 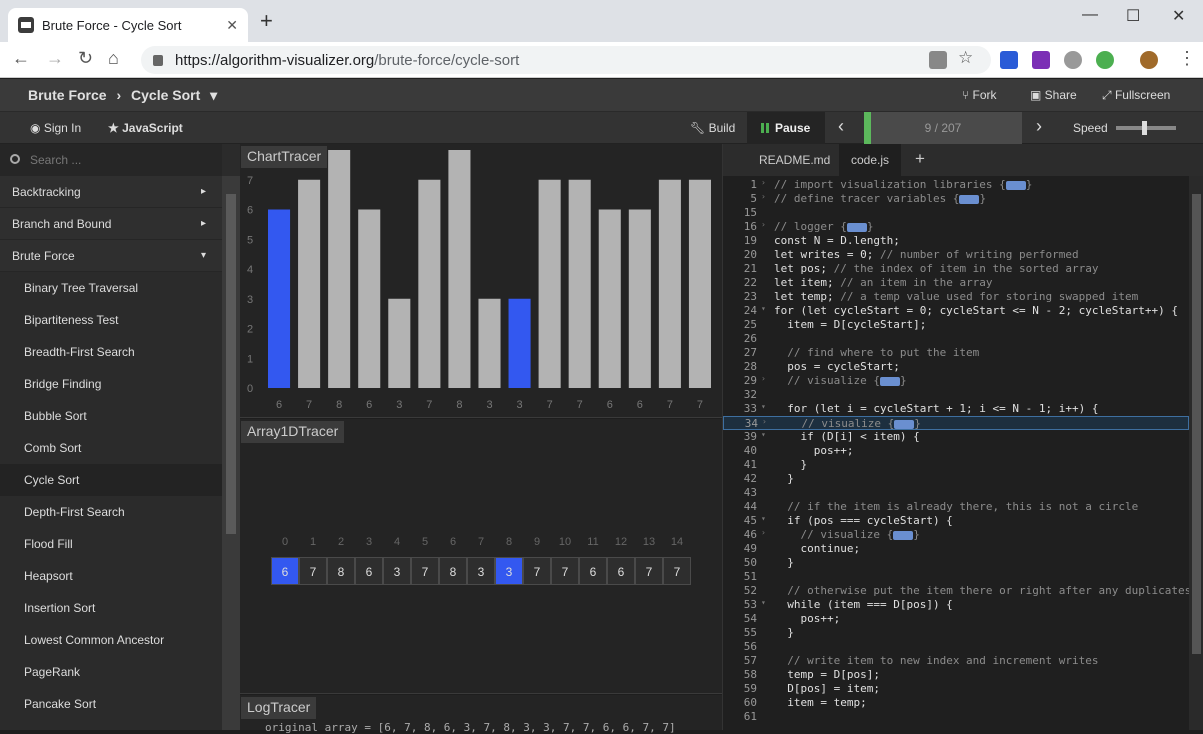 What do you see at coordinates (21, 58) in the screenshot?
I see `back-icon: ←` at bounding box center [21, 58].